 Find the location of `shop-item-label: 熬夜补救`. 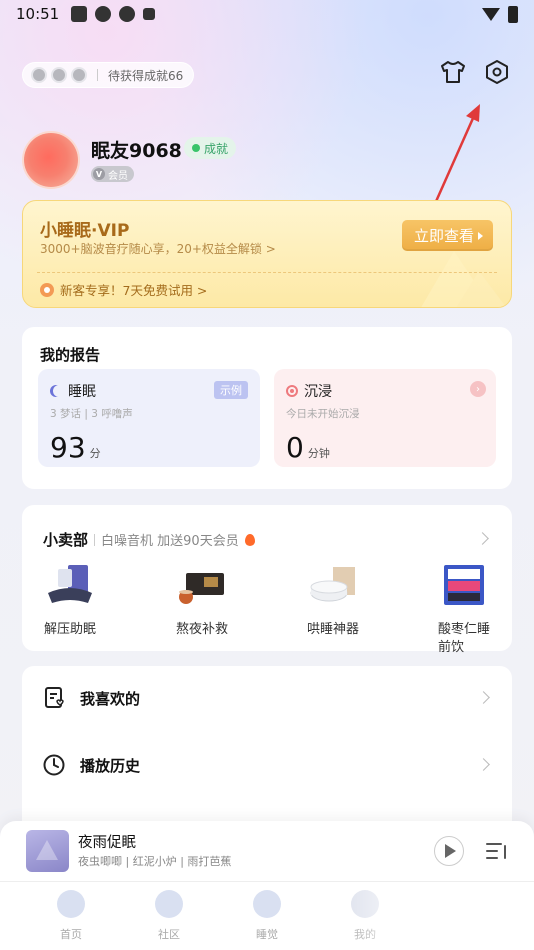

shop-item-label: 熬夜补救 is located at coordinates (202, 629).